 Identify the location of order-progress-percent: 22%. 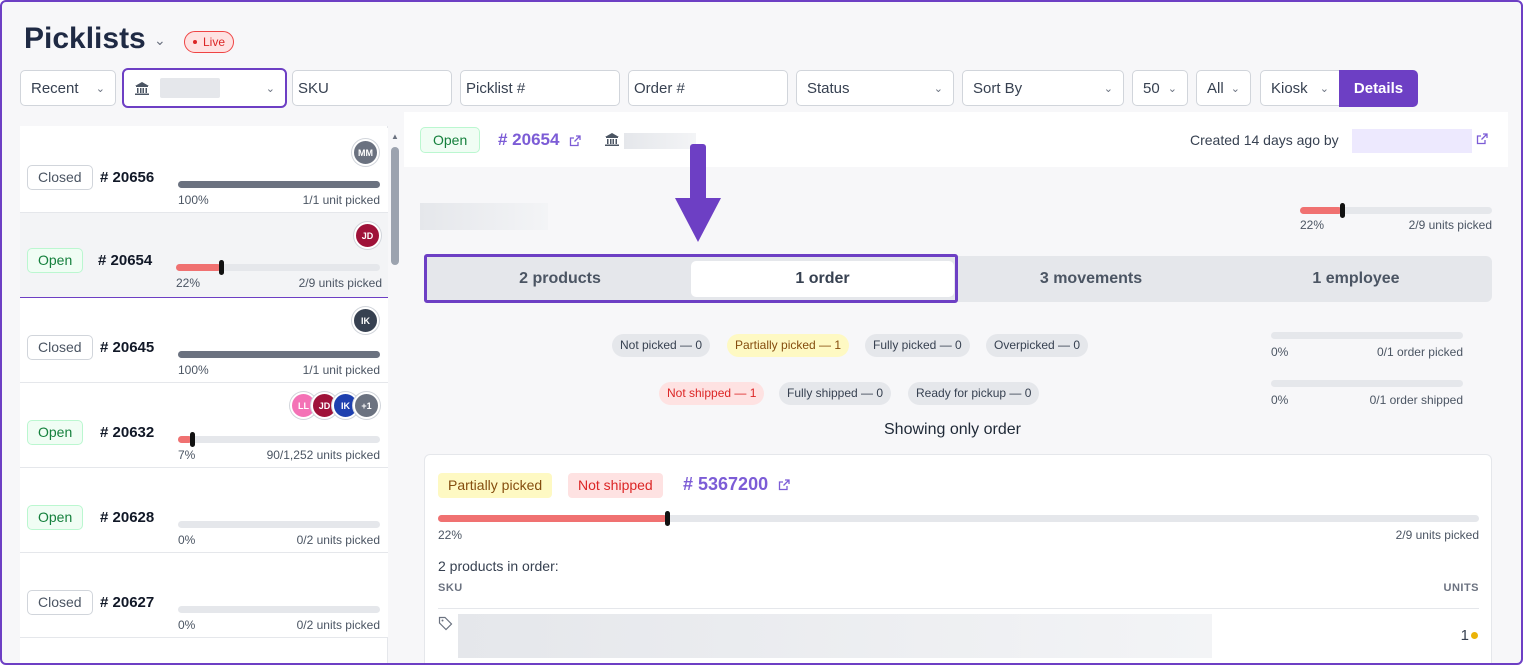
(450, 535).